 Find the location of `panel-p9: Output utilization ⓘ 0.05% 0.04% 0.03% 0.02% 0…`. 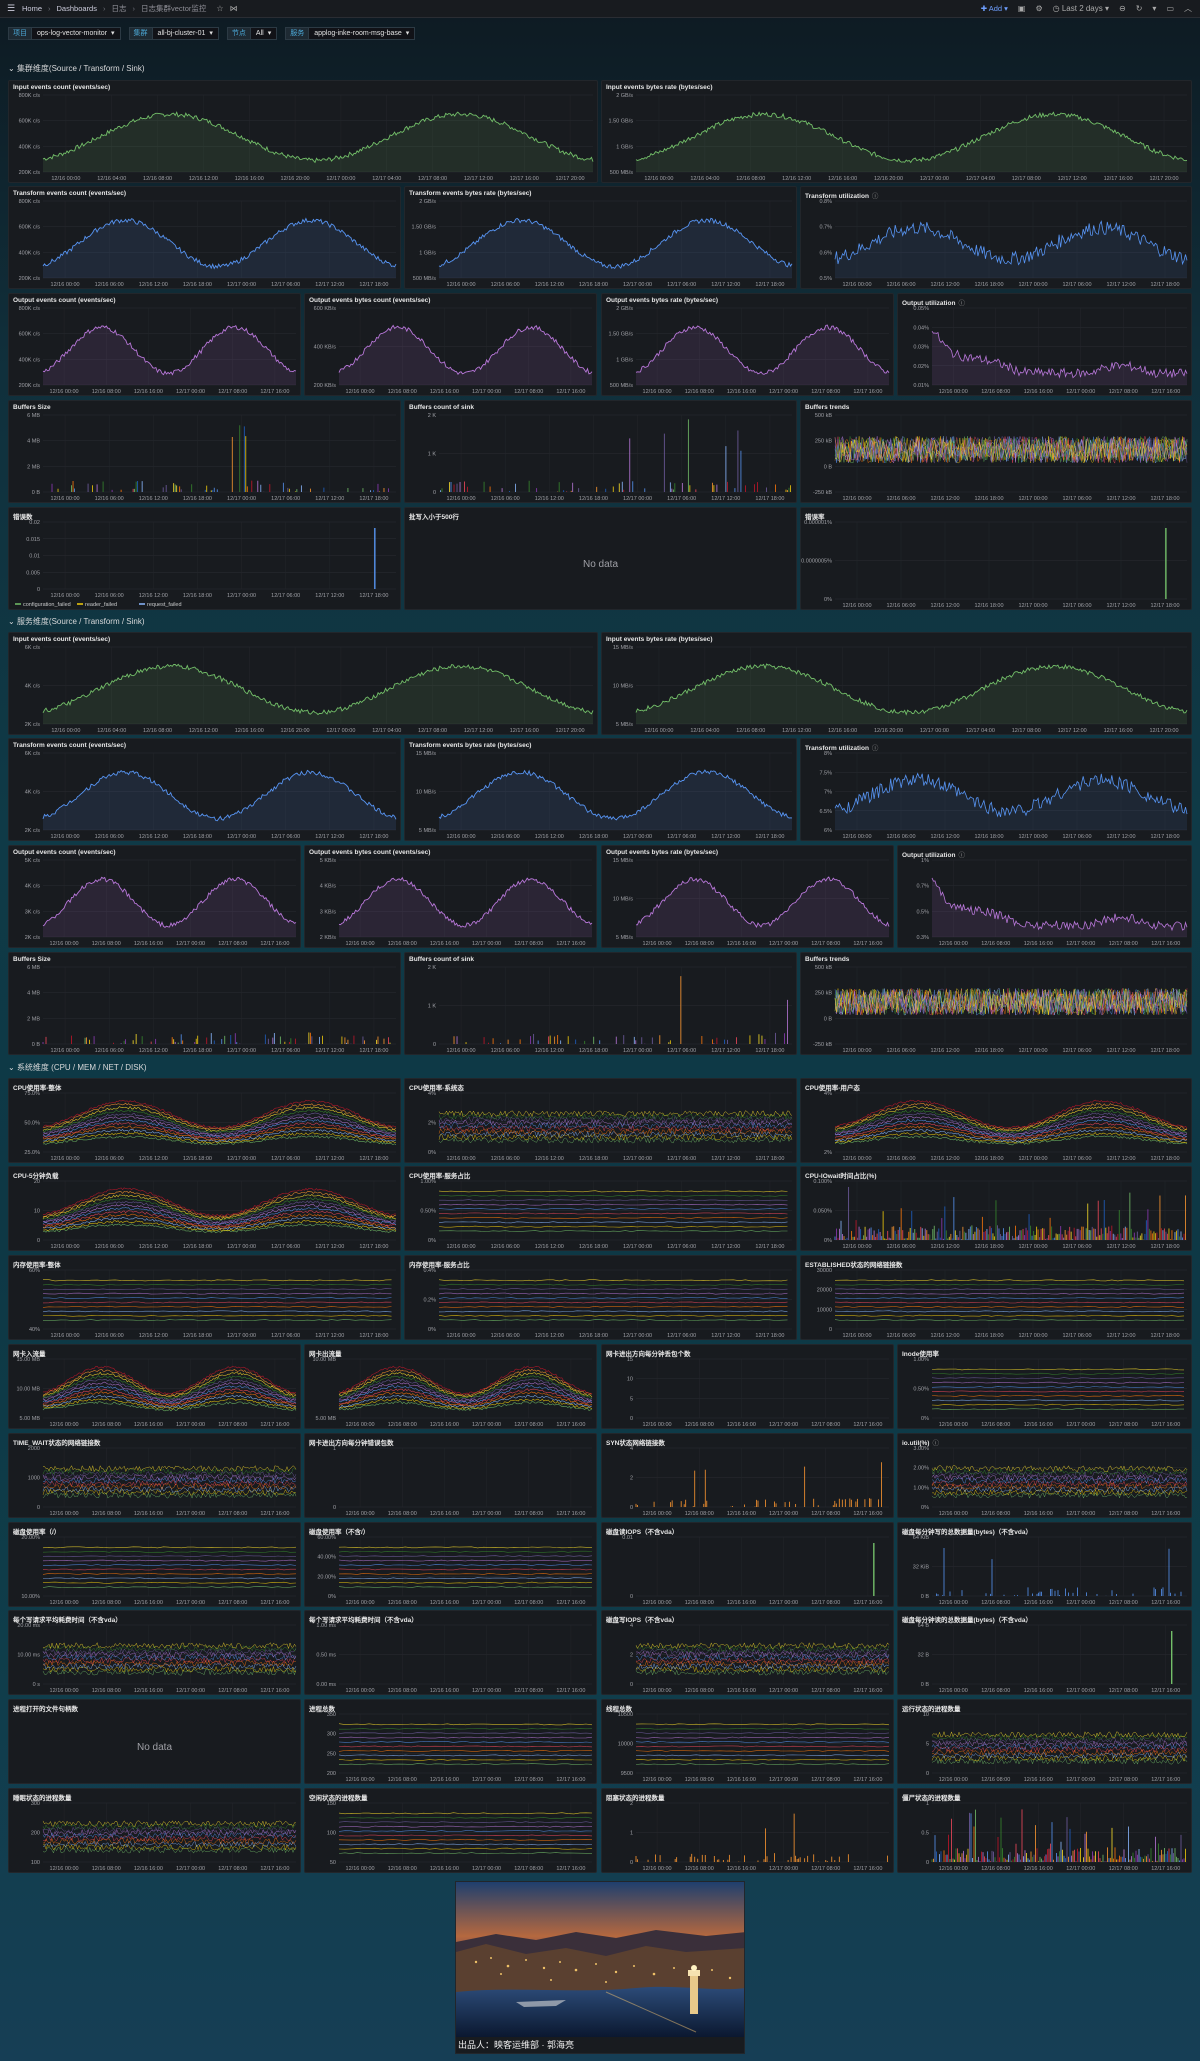

panel-p9: Output utilization ⓘ 0.05% 0.04% 0.03% 0.02% 0… is located at coordinates (1044, 344).